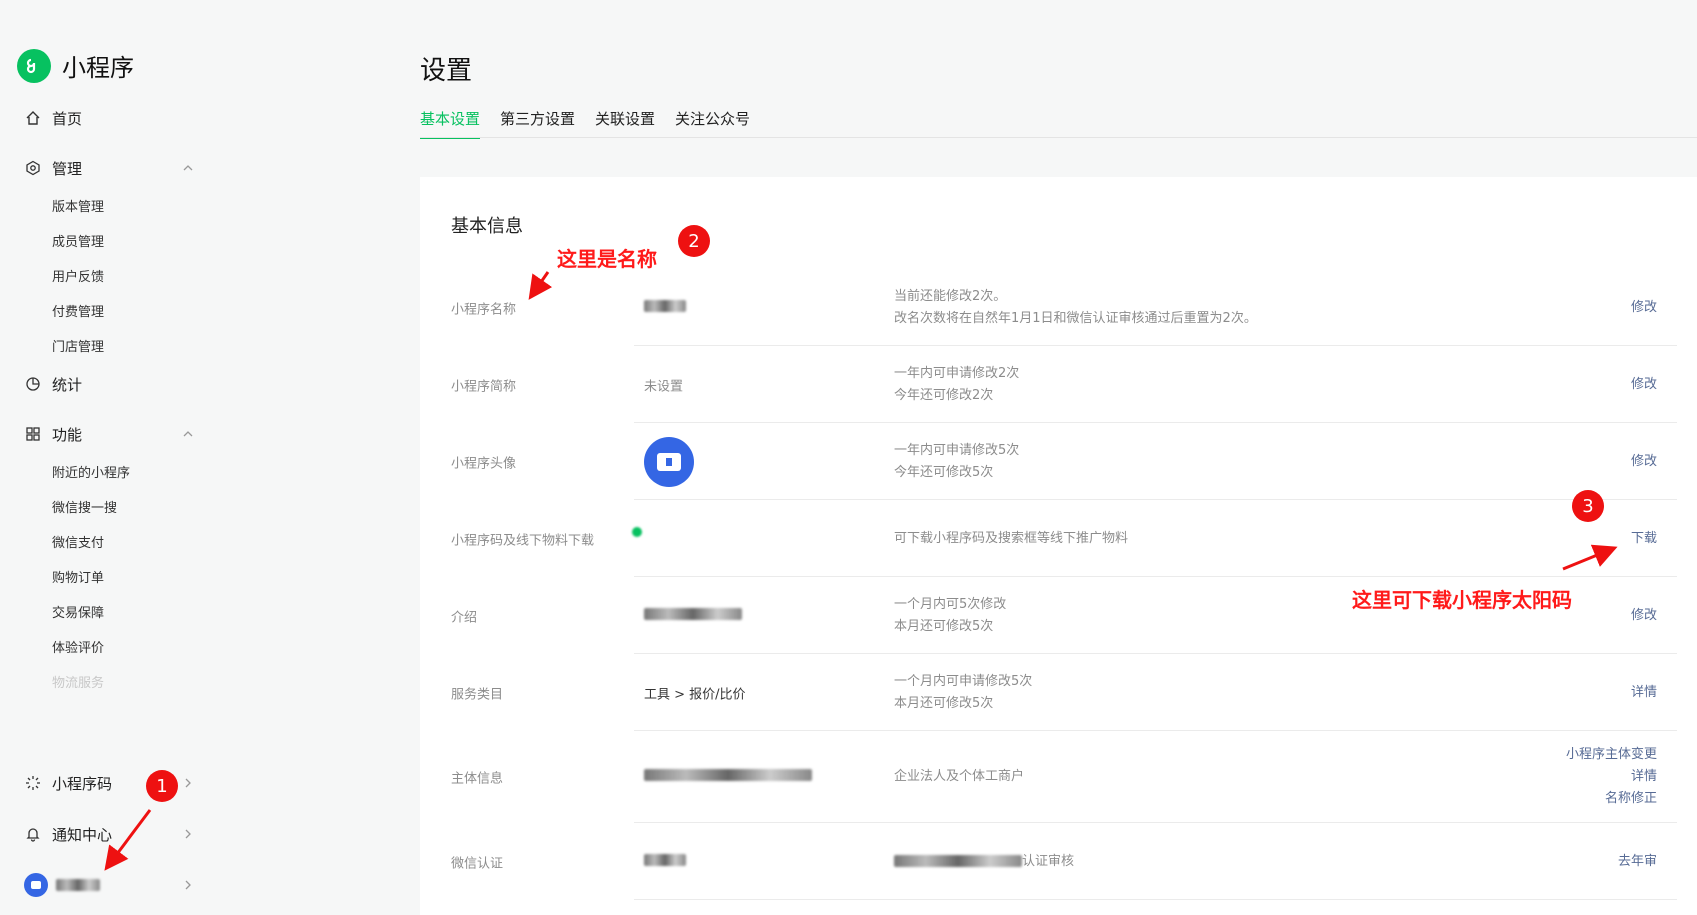 This screenshot has height=915, width=1697. What do you see at coordinates (484, 386) in the screenshot?
I see `row-label: 小程序简称` at bounding box center [484, 386].